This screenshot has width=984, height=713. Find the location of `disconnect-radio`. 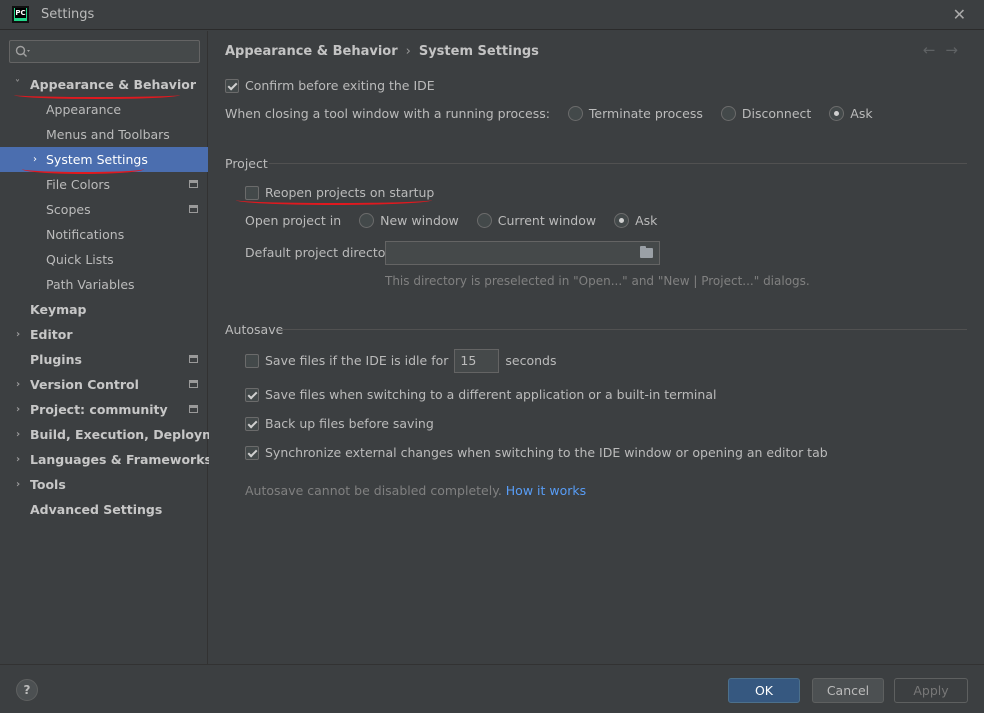

disconnect-radio is located at coordinates (728, 113).